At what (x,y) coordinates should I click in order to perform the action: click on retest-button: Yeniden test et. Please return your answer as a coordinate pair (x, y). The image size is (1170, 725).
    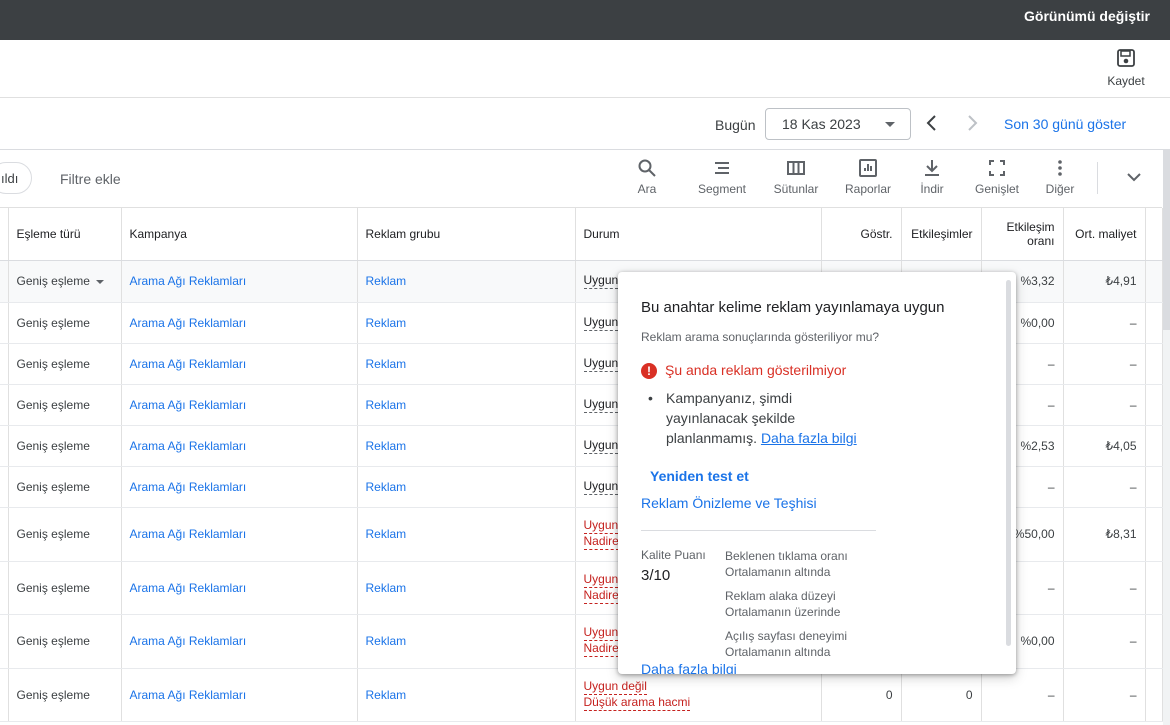
    Looking at the image, I should click on (699, 476).